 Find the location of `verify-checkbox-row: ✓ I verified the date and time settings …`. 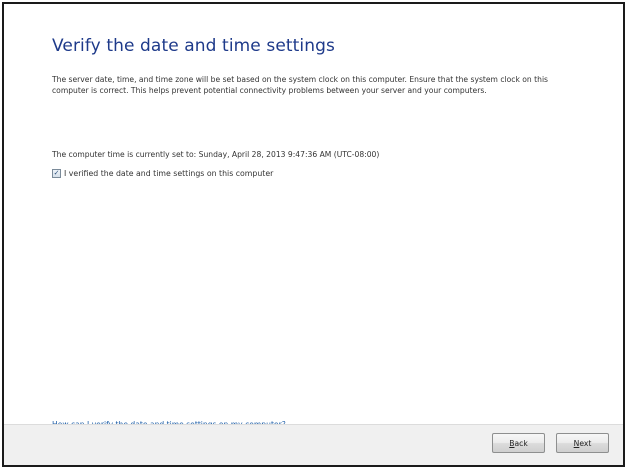

verify-checkbox-row: ✓ I verified the date and time settings … is located at coordinates (162, 173).